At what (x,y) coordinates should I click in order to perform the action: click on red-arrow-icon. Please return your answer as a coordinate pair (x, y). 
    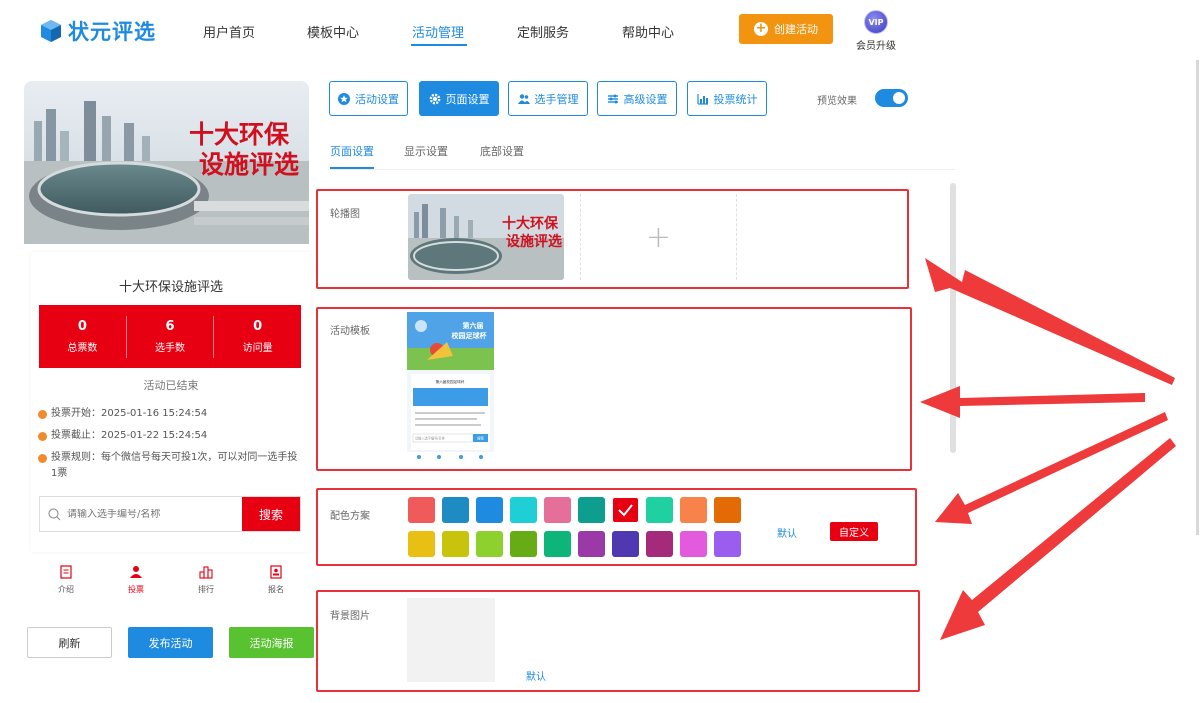
    Looking at the image, I should click on (1048, 449).